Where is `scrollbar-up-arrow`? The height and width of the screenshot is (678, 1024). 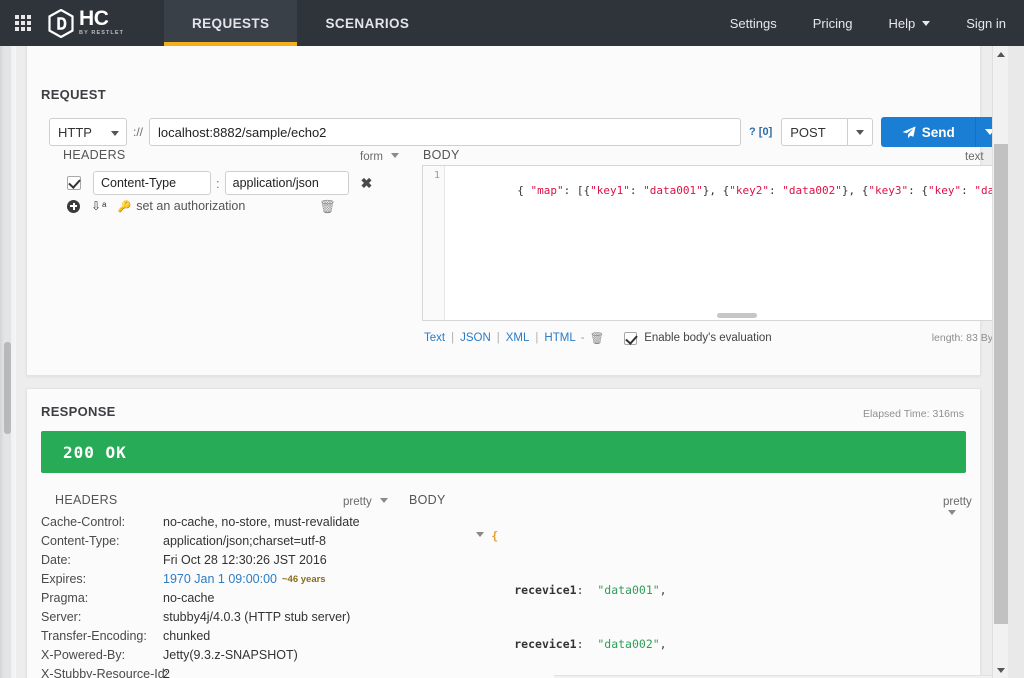 scrollbar-up-arrow is located at coordinates (1000, 54).